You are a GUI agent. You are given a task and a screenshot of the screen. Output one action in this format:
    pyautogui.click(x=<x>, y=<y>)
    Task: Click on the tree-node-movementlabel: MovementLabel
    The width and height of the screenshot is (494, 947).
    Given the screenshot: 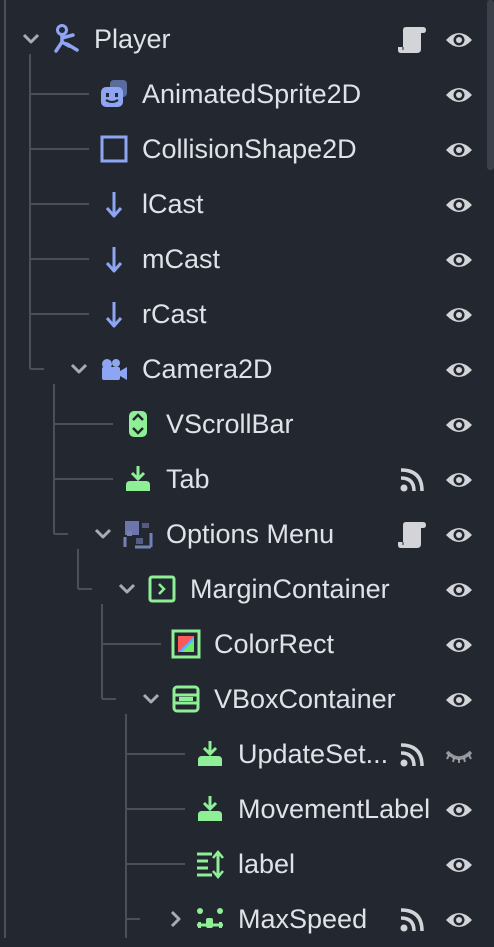 What is the action you would take?
    pyautogui.click(x=247, y=809)
    